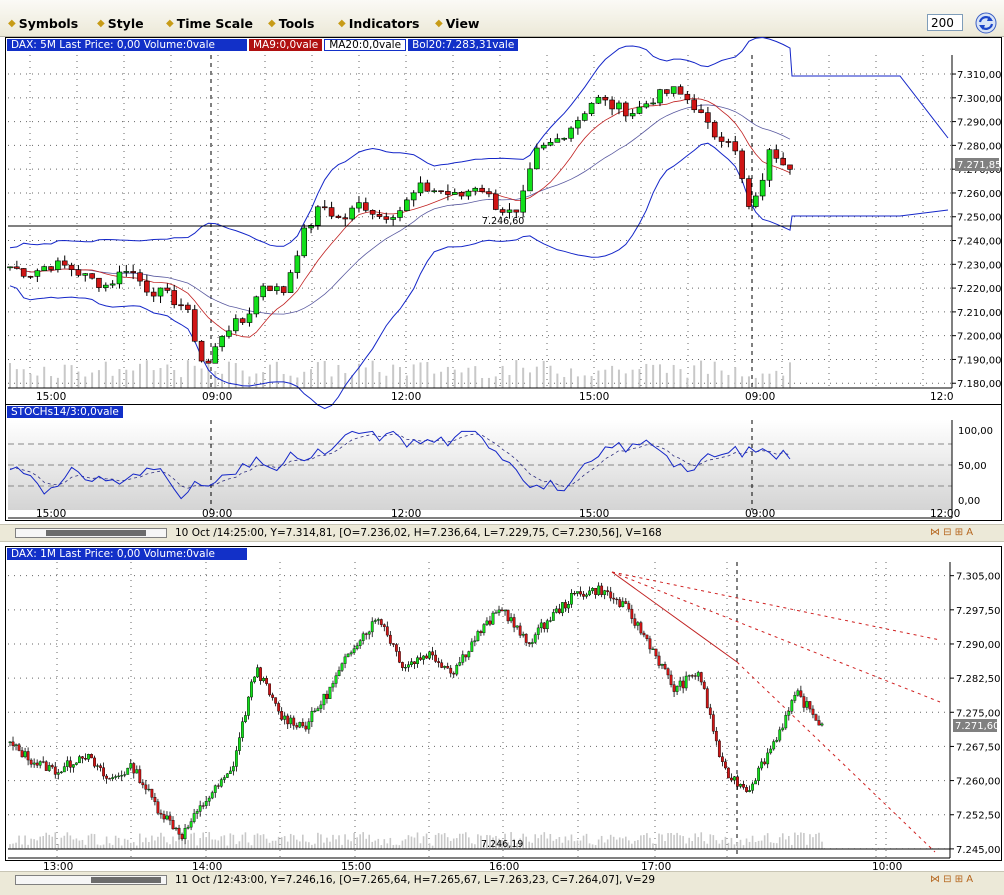 The height and width of the screenshot is (895, 1004). I want to click on y-tick-label: 7.250,00, so click(979, 218).